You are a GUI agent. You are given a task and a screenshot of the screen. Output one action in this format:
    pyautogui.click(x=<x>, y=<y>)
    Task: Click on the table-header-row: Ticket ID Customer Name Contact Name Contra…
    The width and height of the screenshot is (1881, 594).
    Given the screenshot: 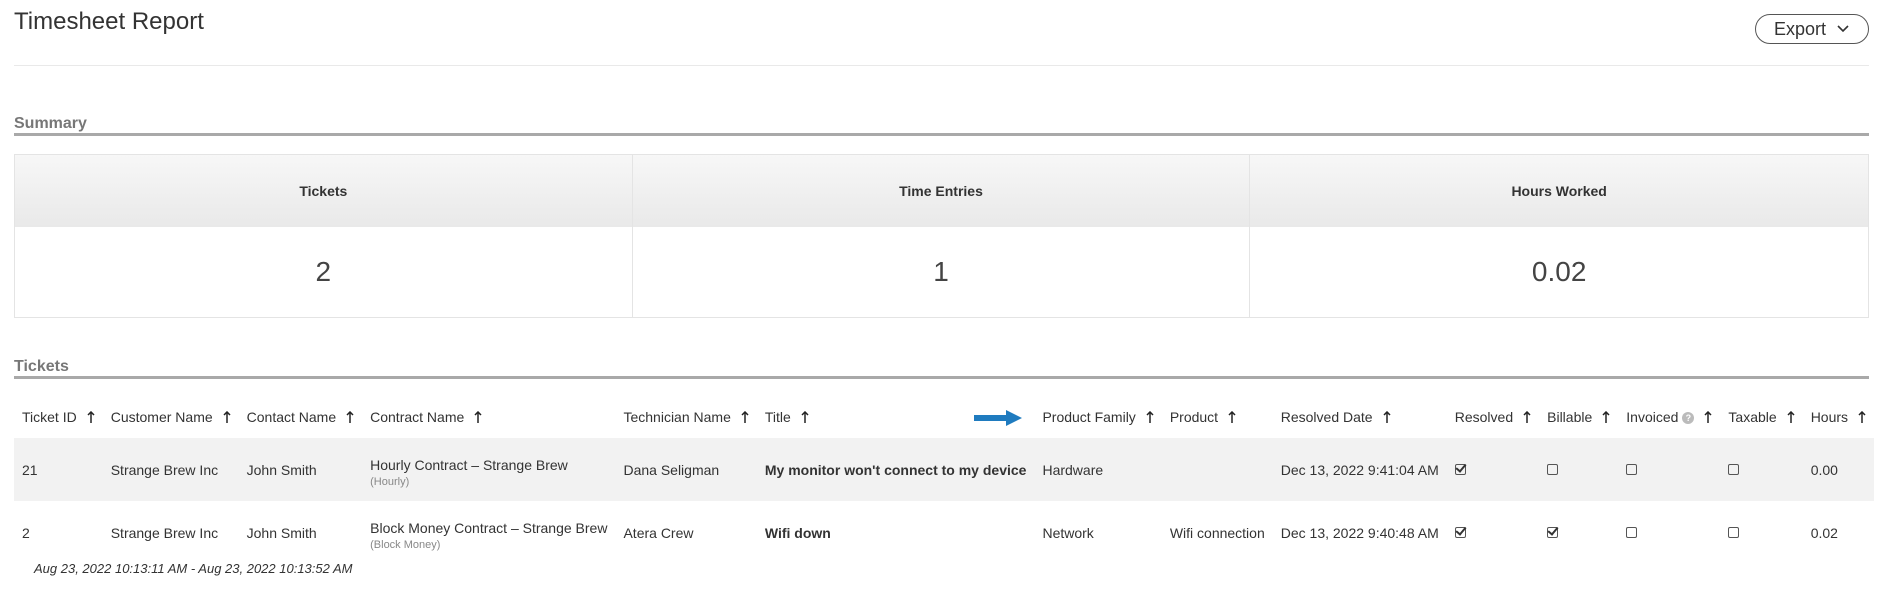 What is the action you would take?
    pyautogui.click(x=944, y=417)
    